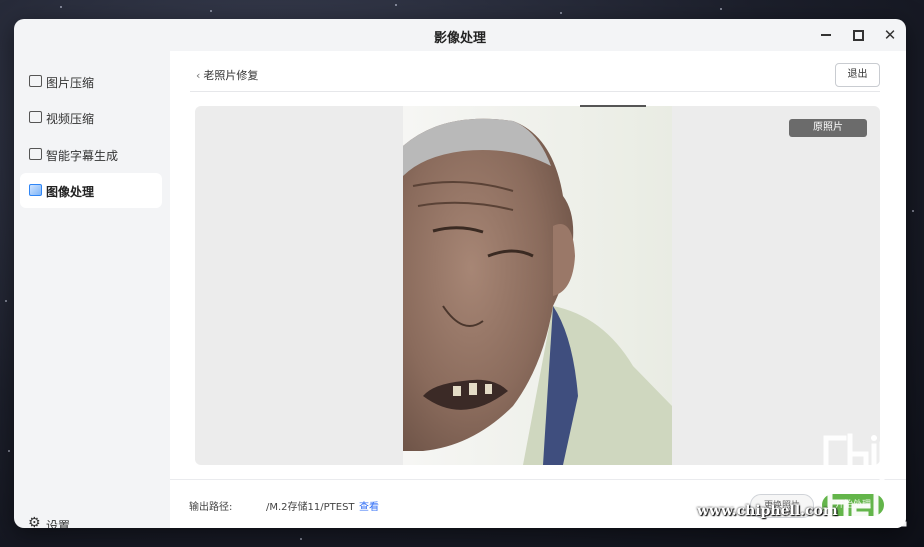  What do you see at coordinates (826, 35) in the screenshot?
I see `minimize-button` at bounding box center [826, 35].